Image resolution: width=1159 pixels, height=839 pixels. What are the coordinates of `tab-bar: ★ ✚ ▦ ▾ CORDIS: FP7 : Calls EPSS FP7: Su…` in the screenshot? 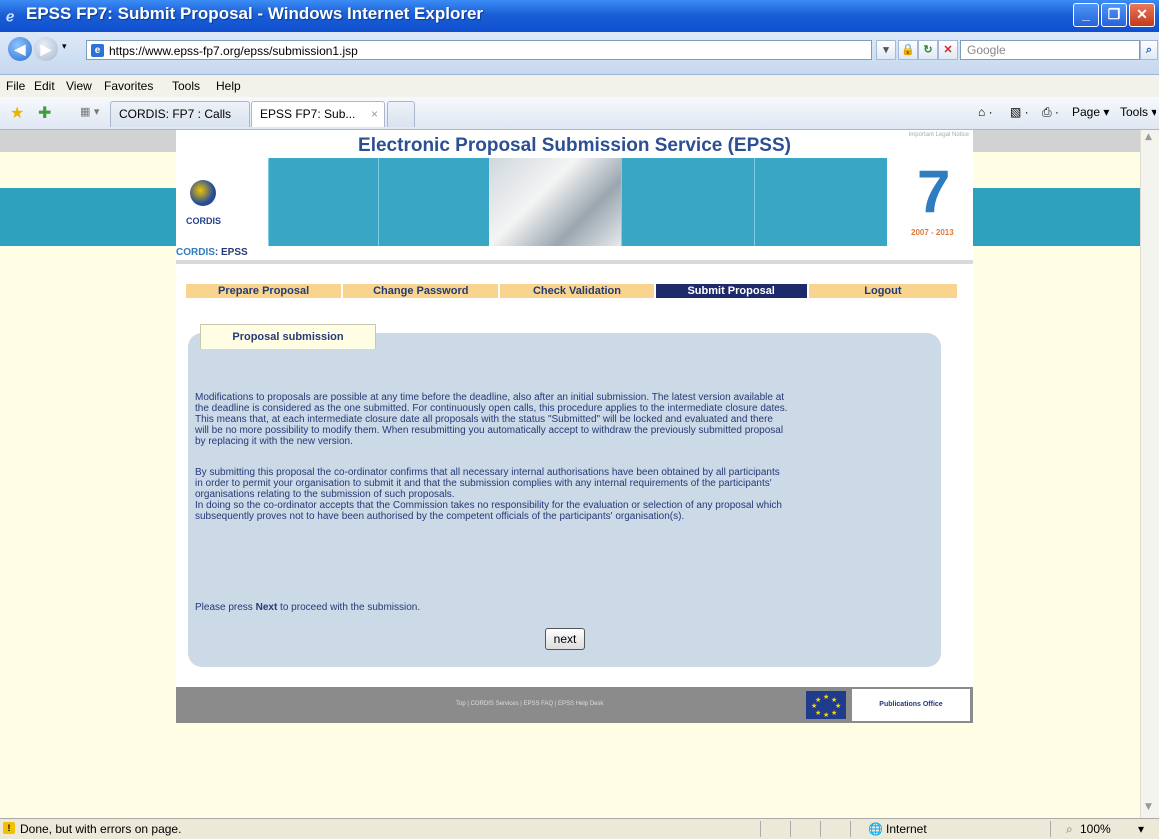 It's located at (579, 113).